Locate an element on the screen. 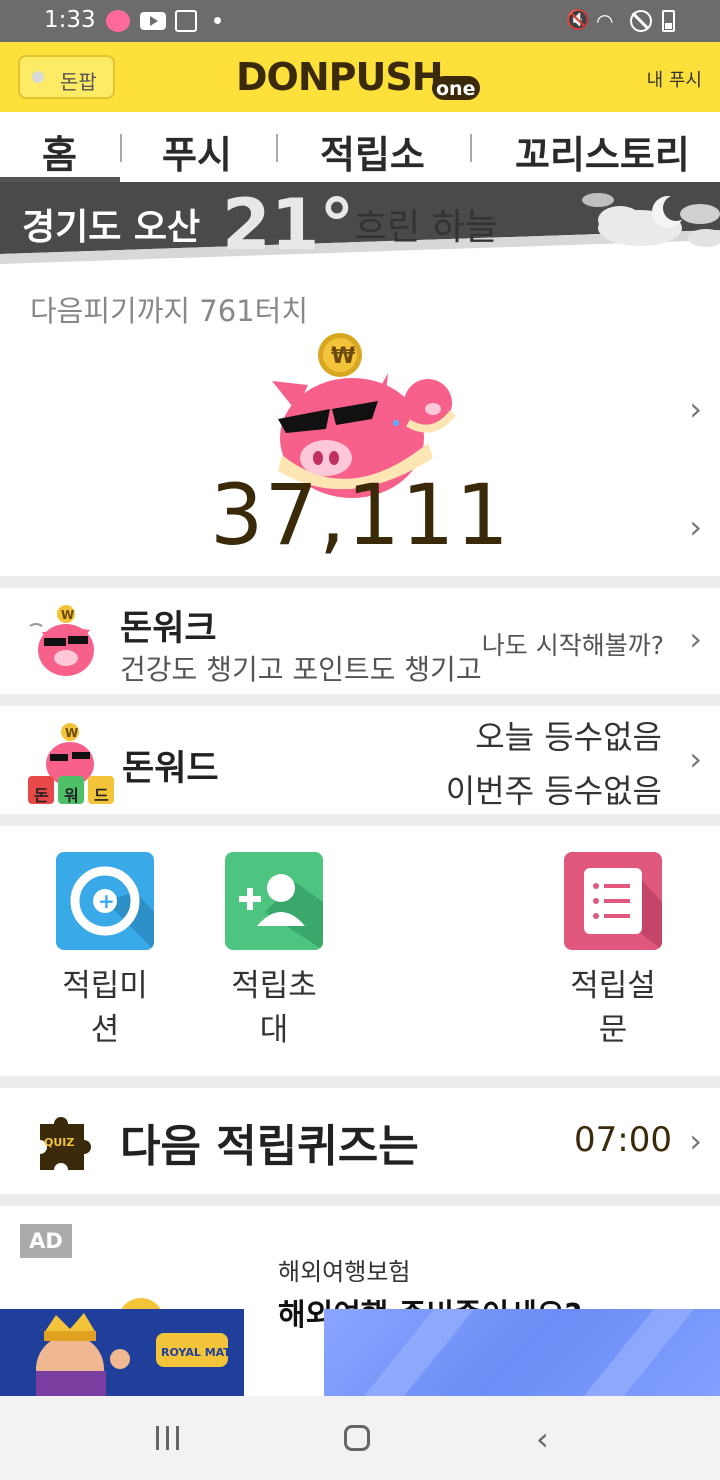 The image size is (720, 1480). quiz-puzzle-icon: QUIZ is located at coordinates (65, 1143).